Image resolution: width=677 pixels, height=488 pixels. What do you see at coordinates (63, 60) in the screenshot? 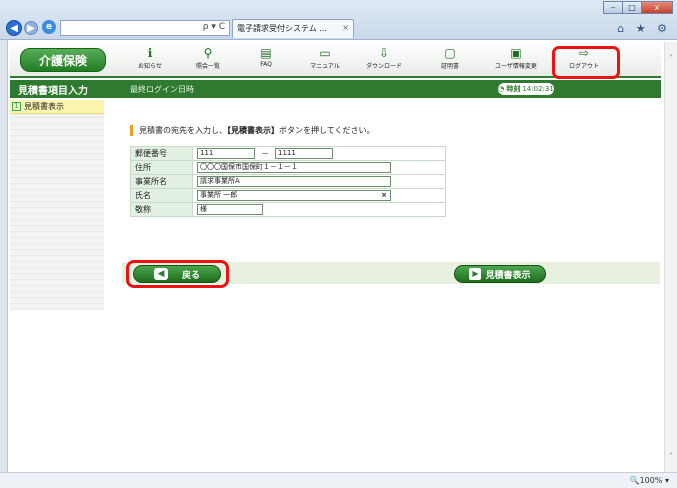
I see `service-button: 介護保険` at bounding box center [63, 60].